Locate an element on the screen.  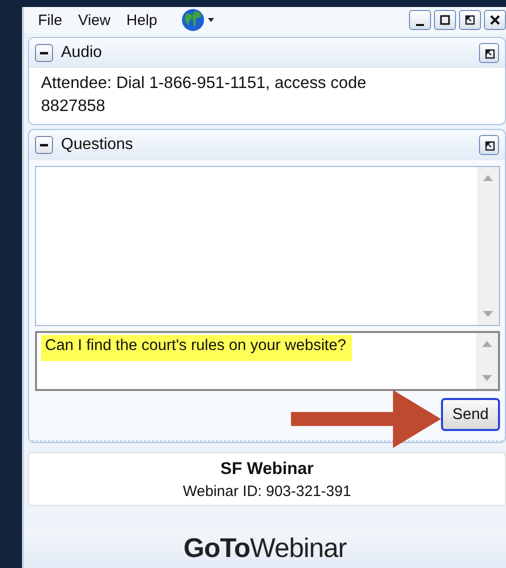
maximize-icon is located at coordinates (445, 20).